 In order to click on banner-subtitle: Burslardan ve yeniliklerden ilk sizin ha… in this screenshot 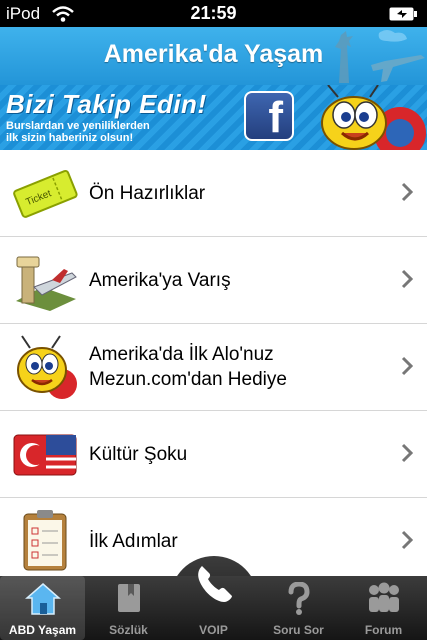, I will do `click(78, 132)`.